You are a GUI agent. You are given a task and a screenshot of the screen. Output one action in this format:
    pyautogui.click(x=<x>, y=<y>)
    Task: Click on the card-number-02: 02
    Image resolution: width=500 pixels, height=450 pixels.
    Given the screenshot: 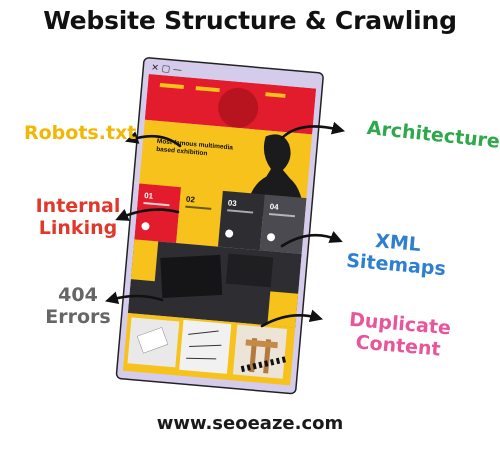 What is the action you would take?
    pyautogui.click(x=191, y=200)
    